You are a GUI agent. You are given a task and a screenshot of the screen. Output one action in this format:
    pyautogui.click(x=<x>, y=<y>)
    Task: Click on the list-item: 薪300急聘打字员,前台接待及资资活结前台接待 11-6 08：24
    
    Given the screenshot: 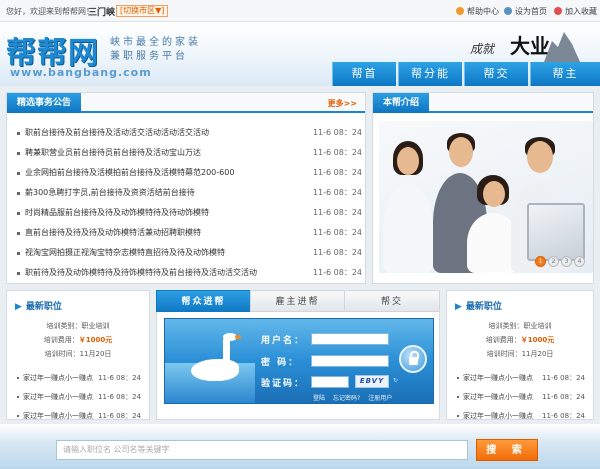 What is the action you would take?
    pyautogui.click(x=189, y=193)
    